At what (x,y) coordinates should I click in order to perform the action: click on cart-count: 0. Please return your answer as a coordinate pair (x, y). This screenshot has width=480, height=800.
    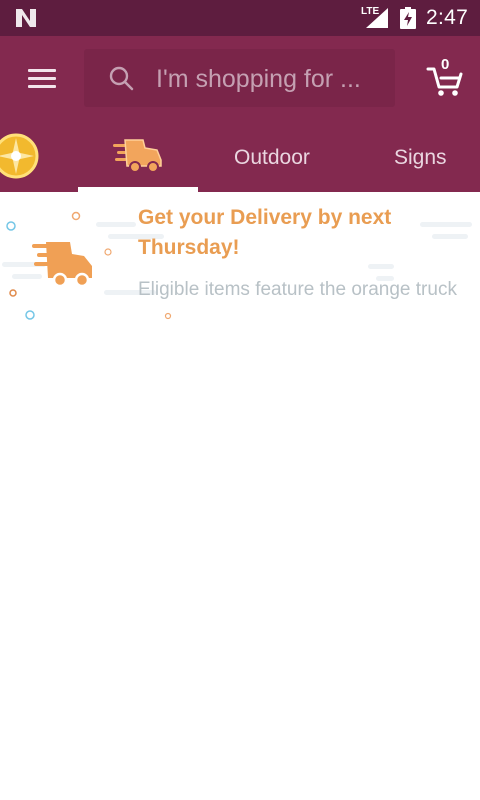
    Looking at the image, I should click on (445, 64).